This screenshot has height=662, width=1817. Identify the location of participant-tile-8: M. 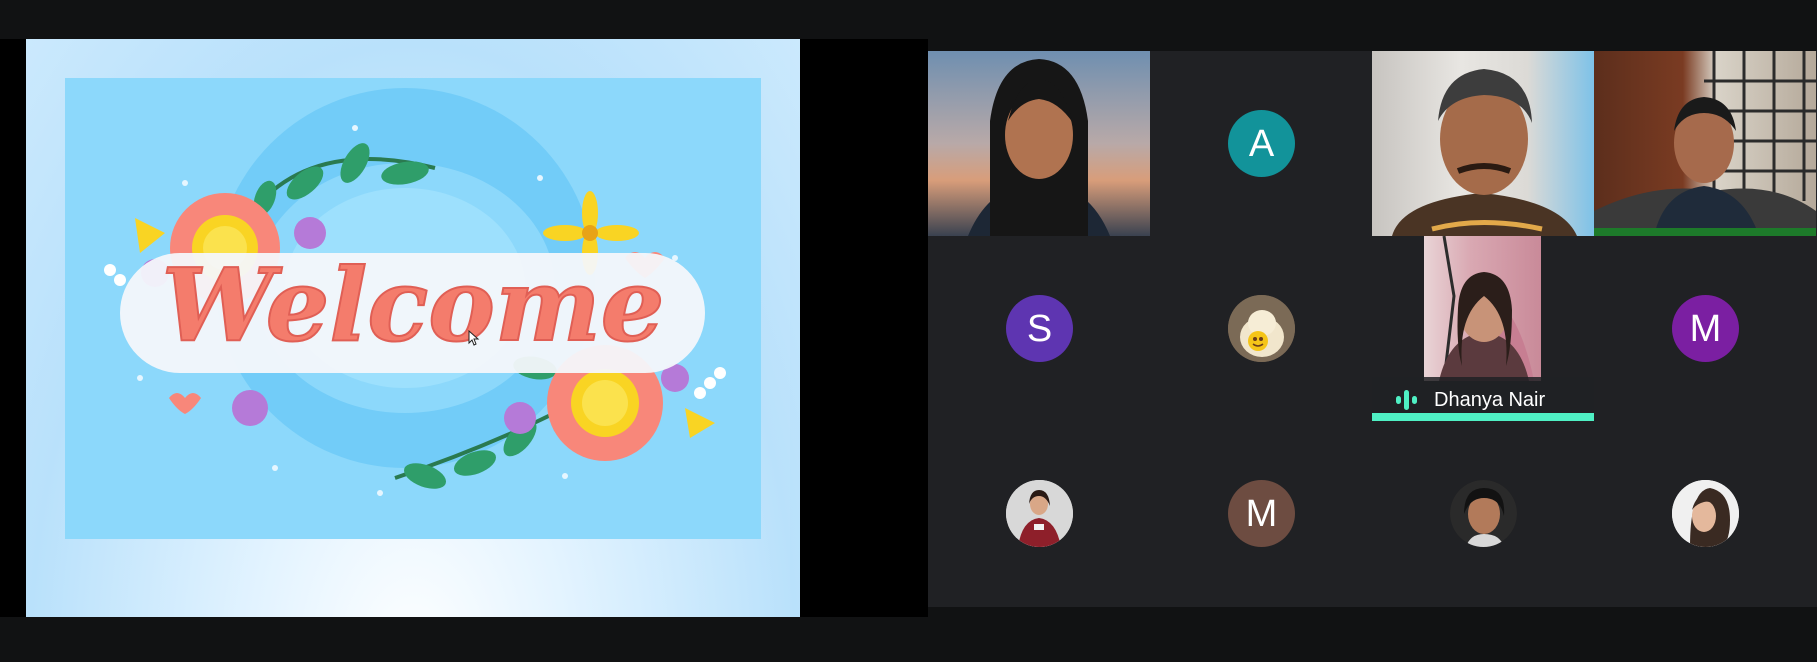
(1705, 328).